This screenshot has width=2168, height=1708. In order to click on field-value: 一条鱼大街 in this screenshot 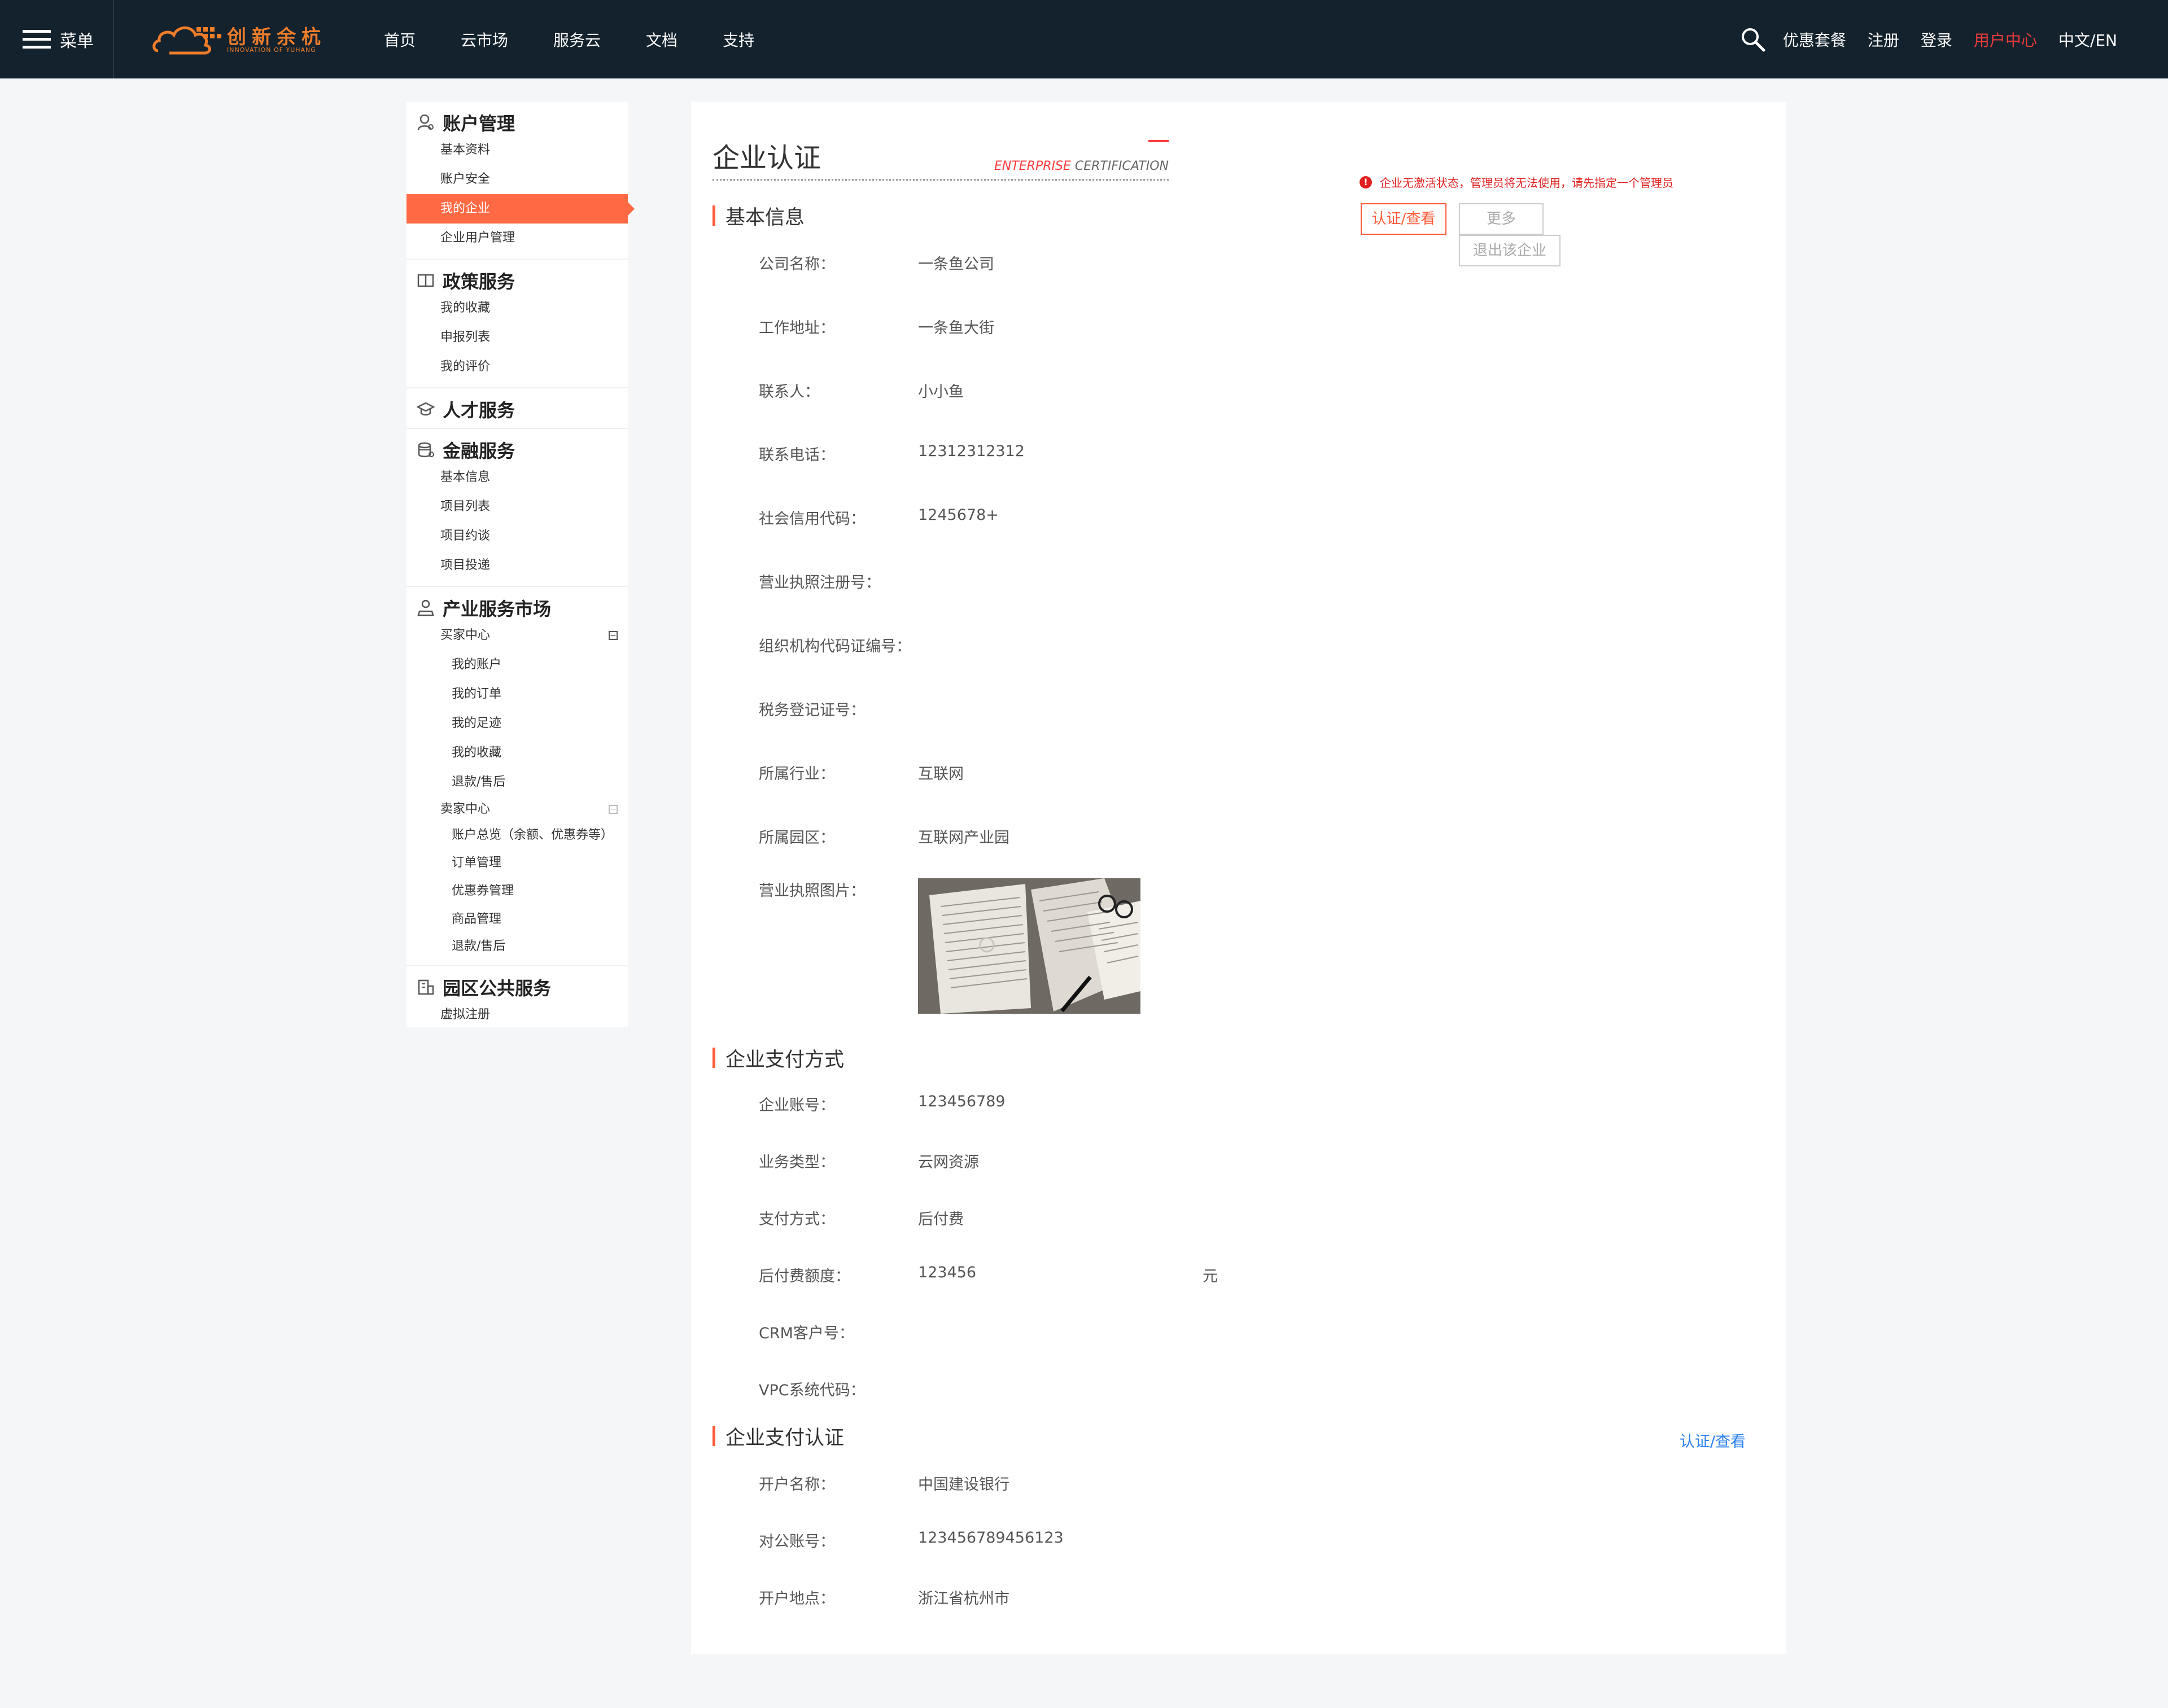, I will do `click(956, 328)`.